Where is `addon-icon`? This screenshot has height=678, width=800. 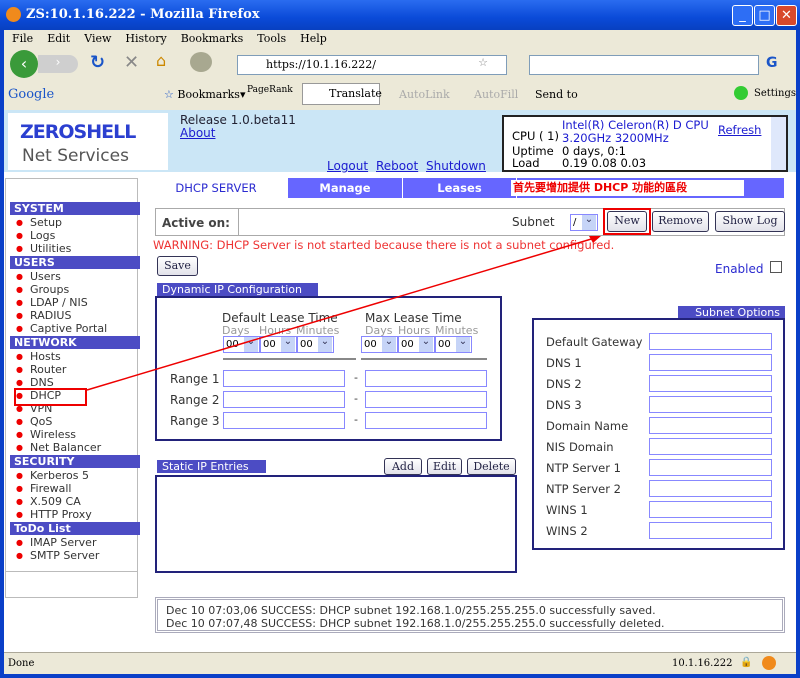 addon-icon is located at coordinates (201, 62).